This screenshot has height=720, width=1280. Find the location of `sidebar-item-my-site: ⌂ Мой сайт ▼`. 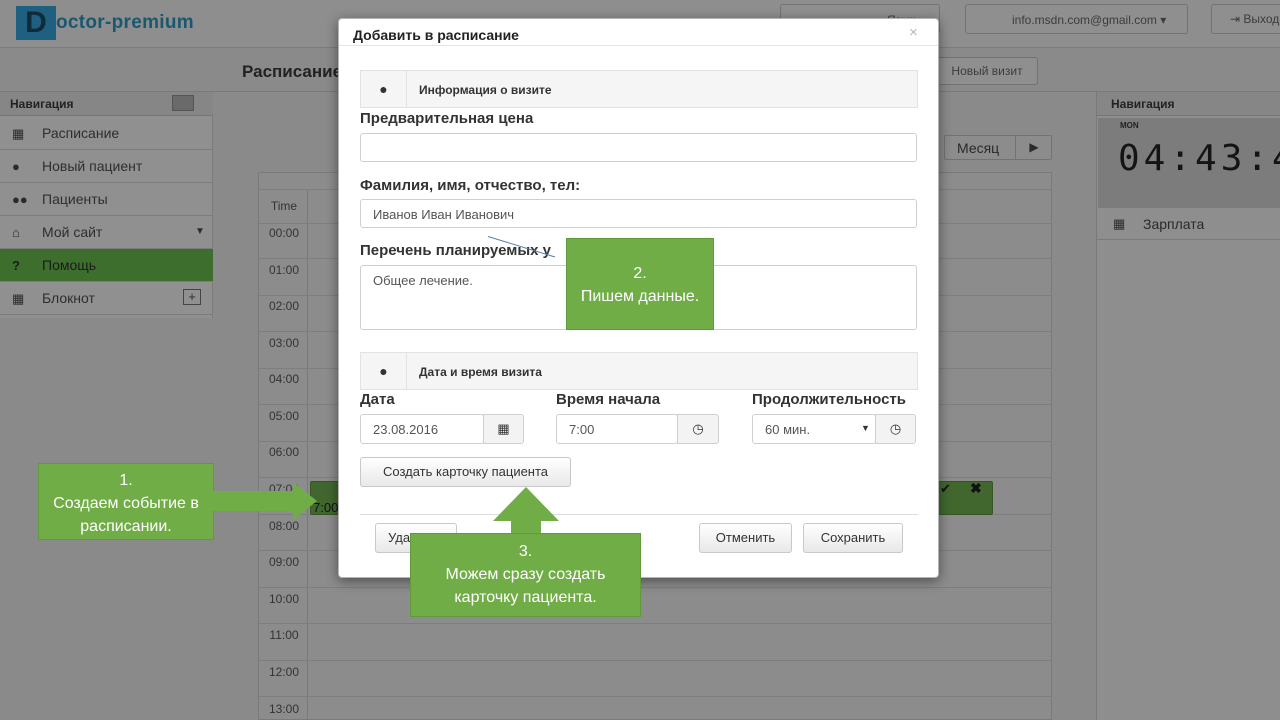

sidebar-item-my-site: ⌂ Мой сайт ▼ is located at coordinates (106, 232).